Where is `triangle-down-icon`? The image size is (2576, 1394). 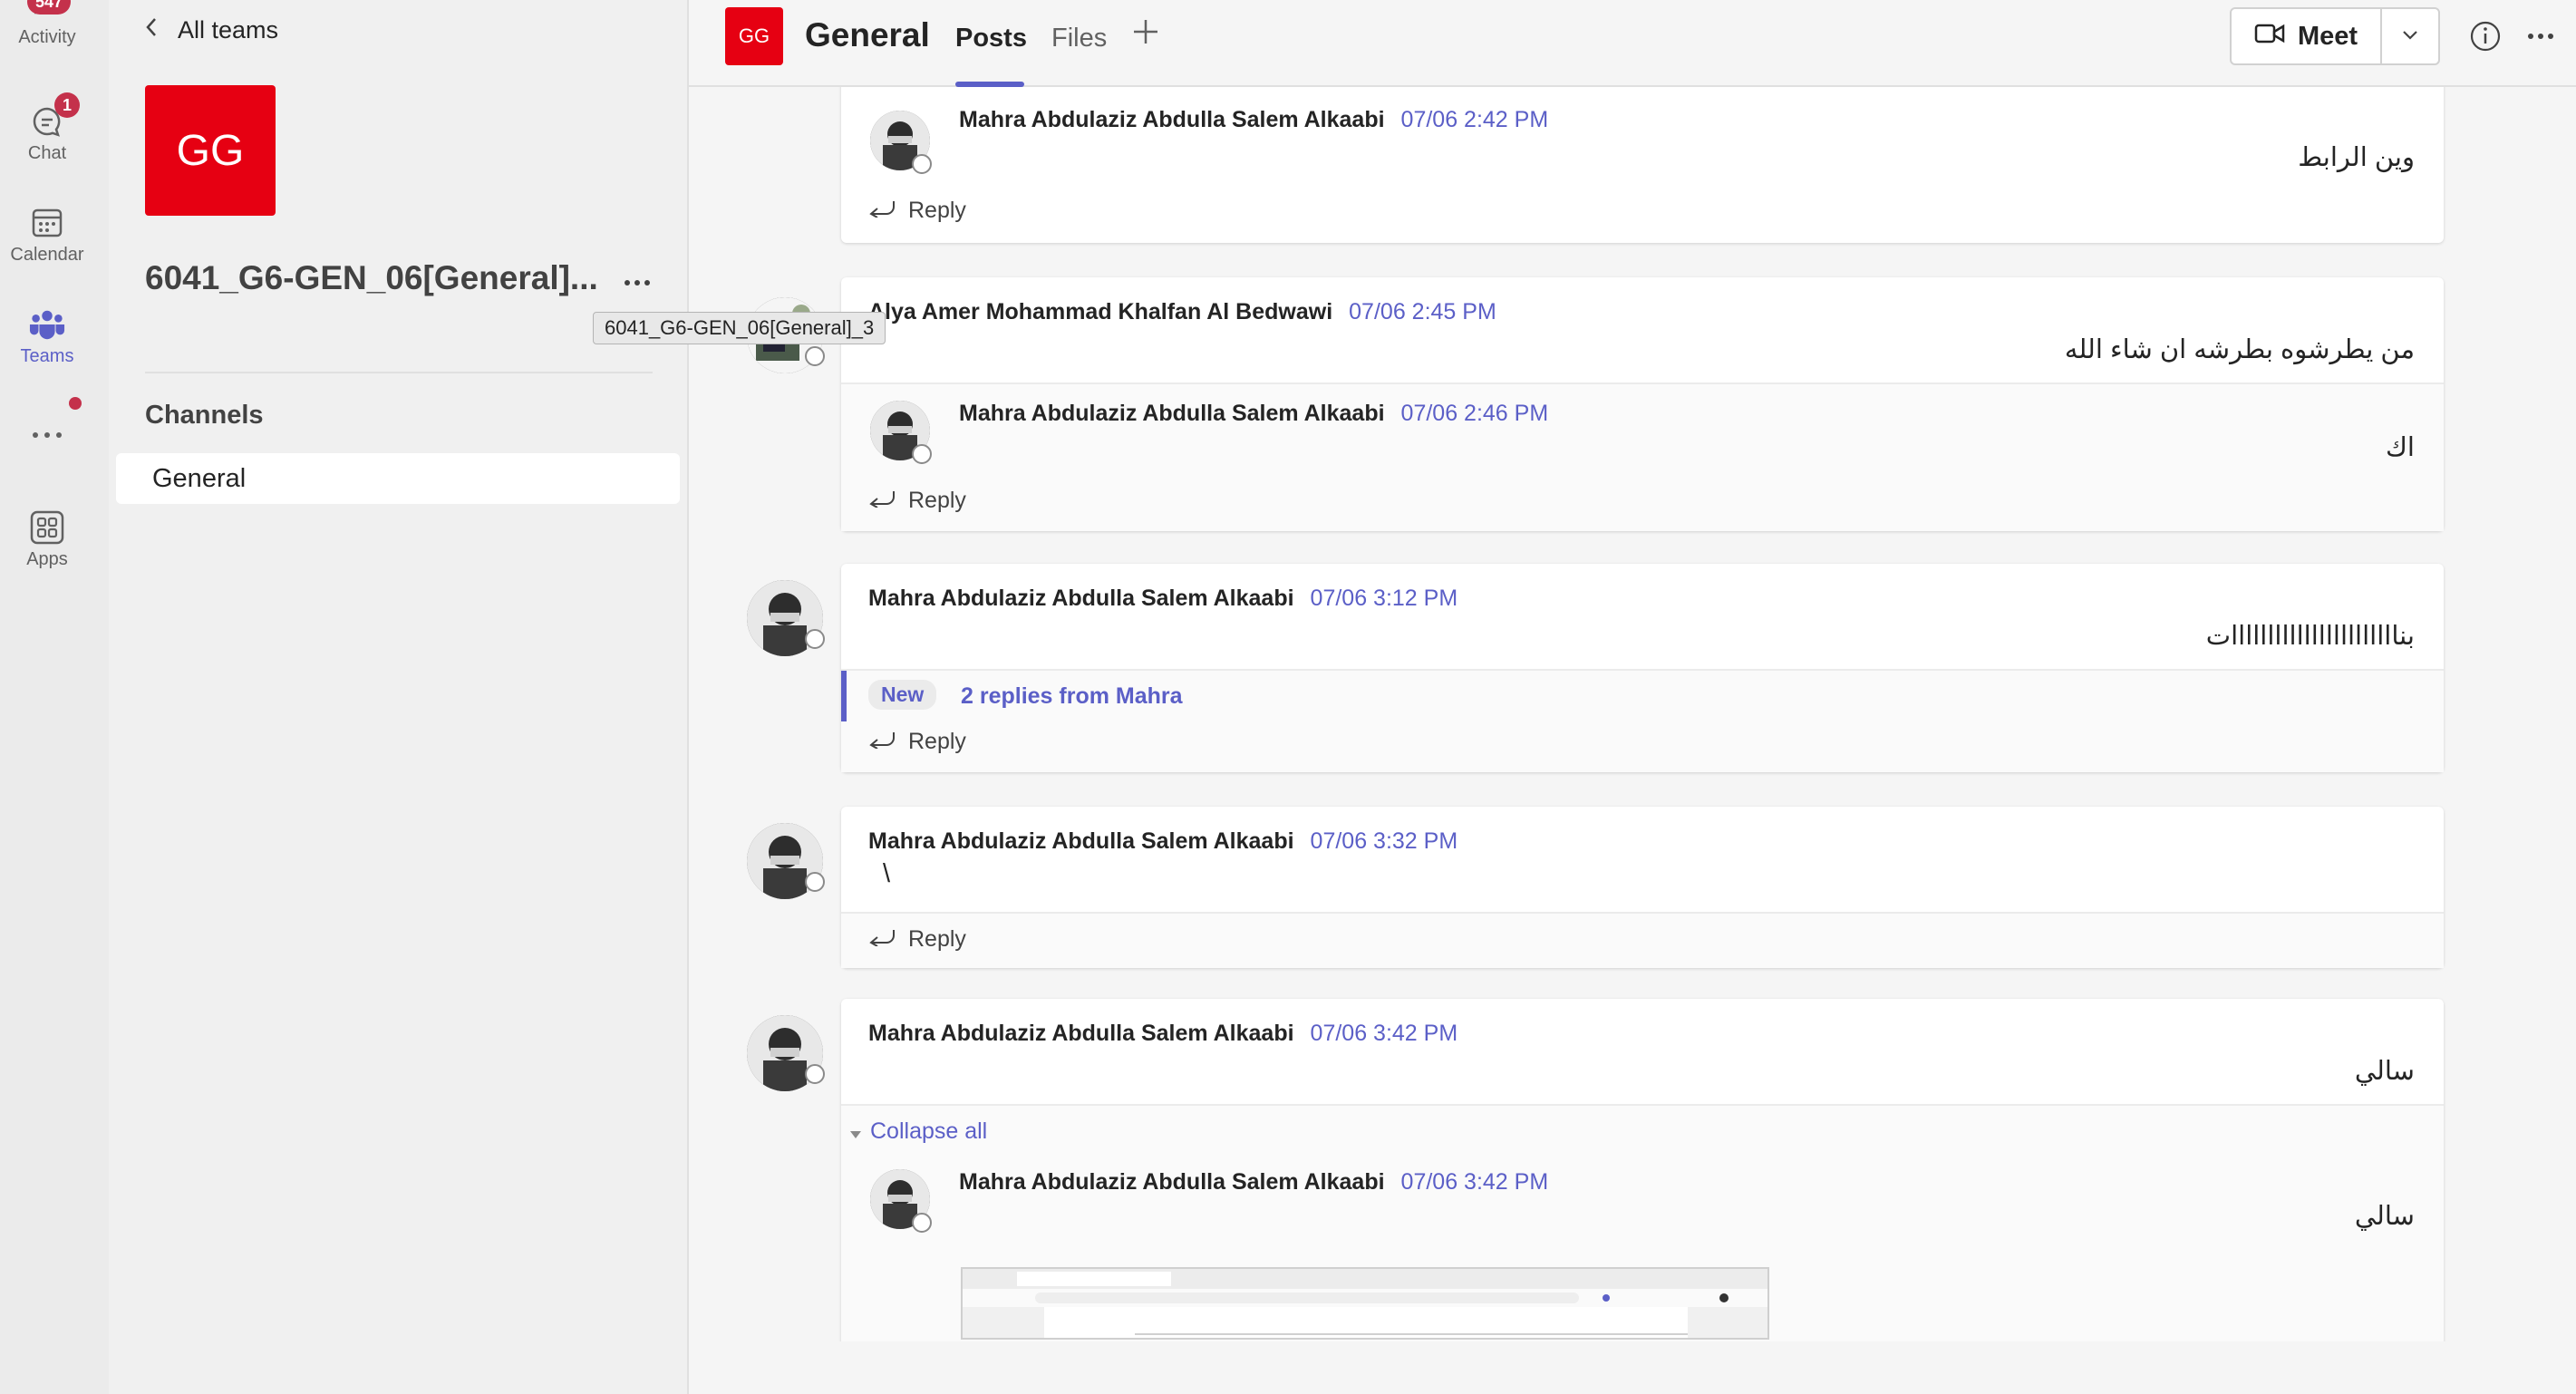 triangle-down-icon is located at coordinates (855, 1131).